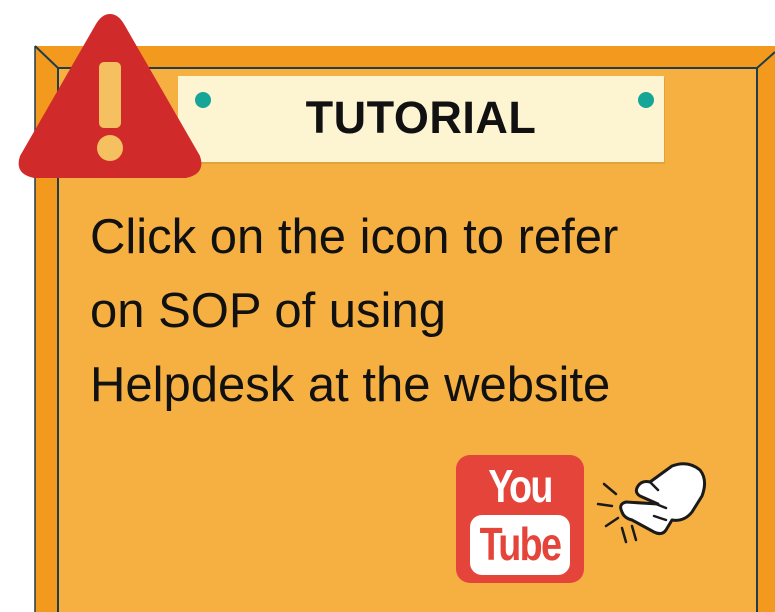  What do you see at coordinates (520, 486) in the screenshot?
I see `youtube-word-you: You` at bounding box center [520, 486].